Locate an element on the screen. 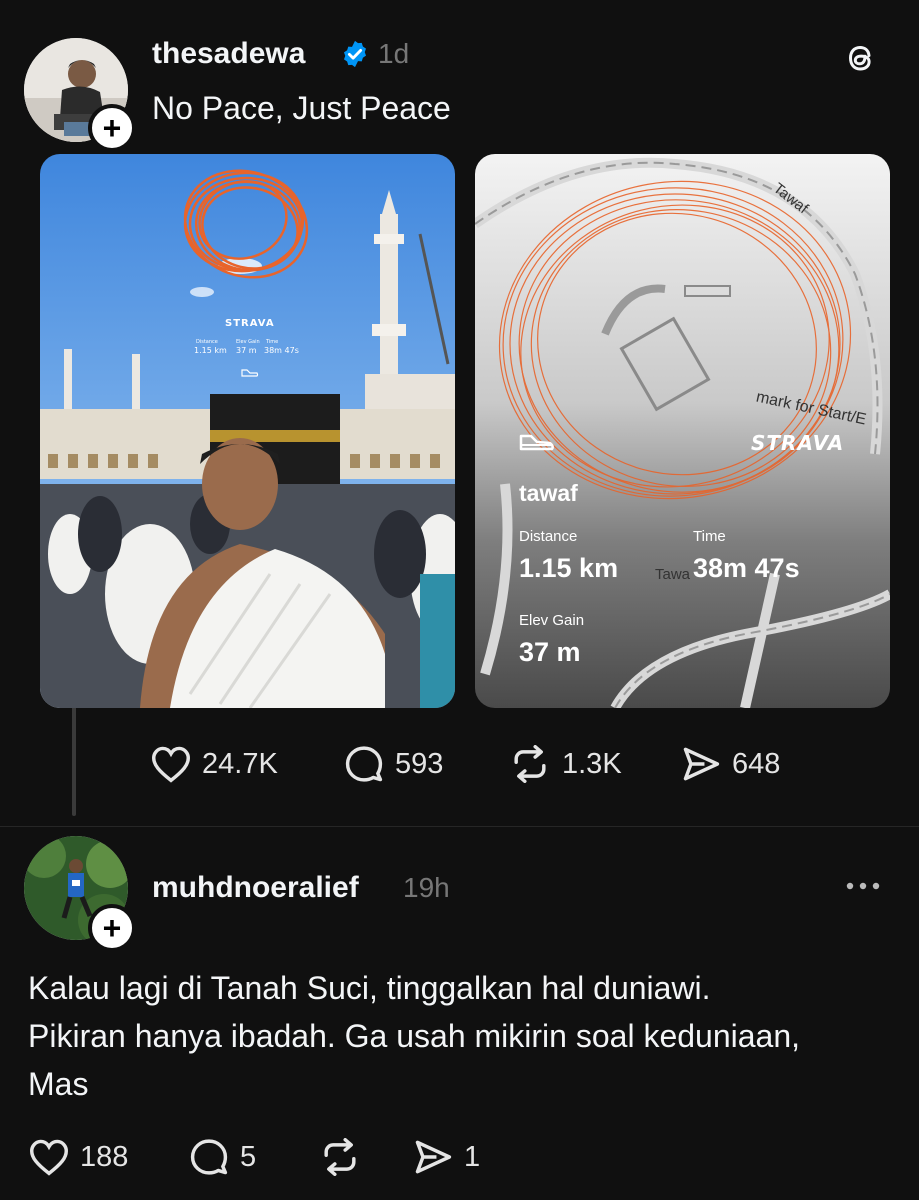  reply-share-count: 1 is located at coordinates (472, 1156).